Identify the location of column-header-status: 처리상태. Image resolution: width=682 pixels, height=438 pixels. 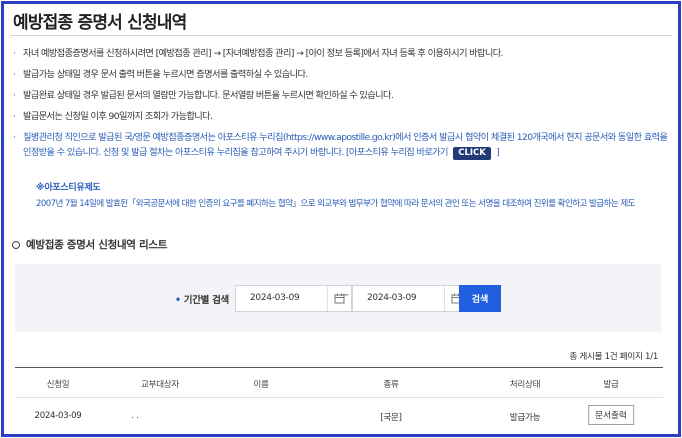
(525, 385).